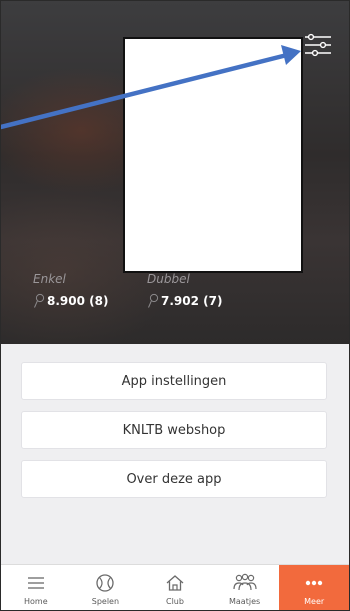 The height and width of the screenshot is (611, 350). What do you see at coordinates (192, 301) in the screenshot?
I see `rating-dubbel-value: 7.902 (7)` at bounding box center [192, 301].